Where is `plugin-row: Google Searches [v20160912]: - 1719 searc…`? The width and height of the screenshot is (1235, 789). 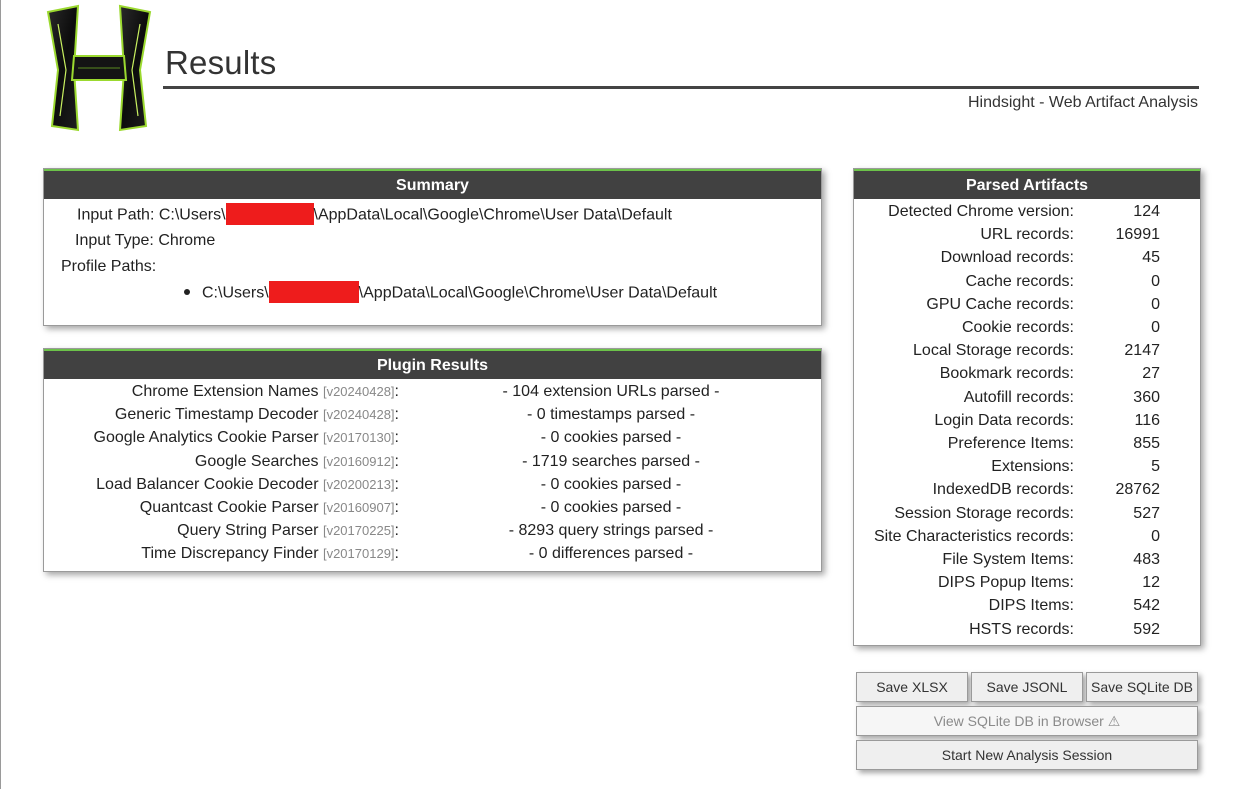 plugin-row: Google Searches [v20160912]: - 1719 searc… is located at coordinates (432, 464).